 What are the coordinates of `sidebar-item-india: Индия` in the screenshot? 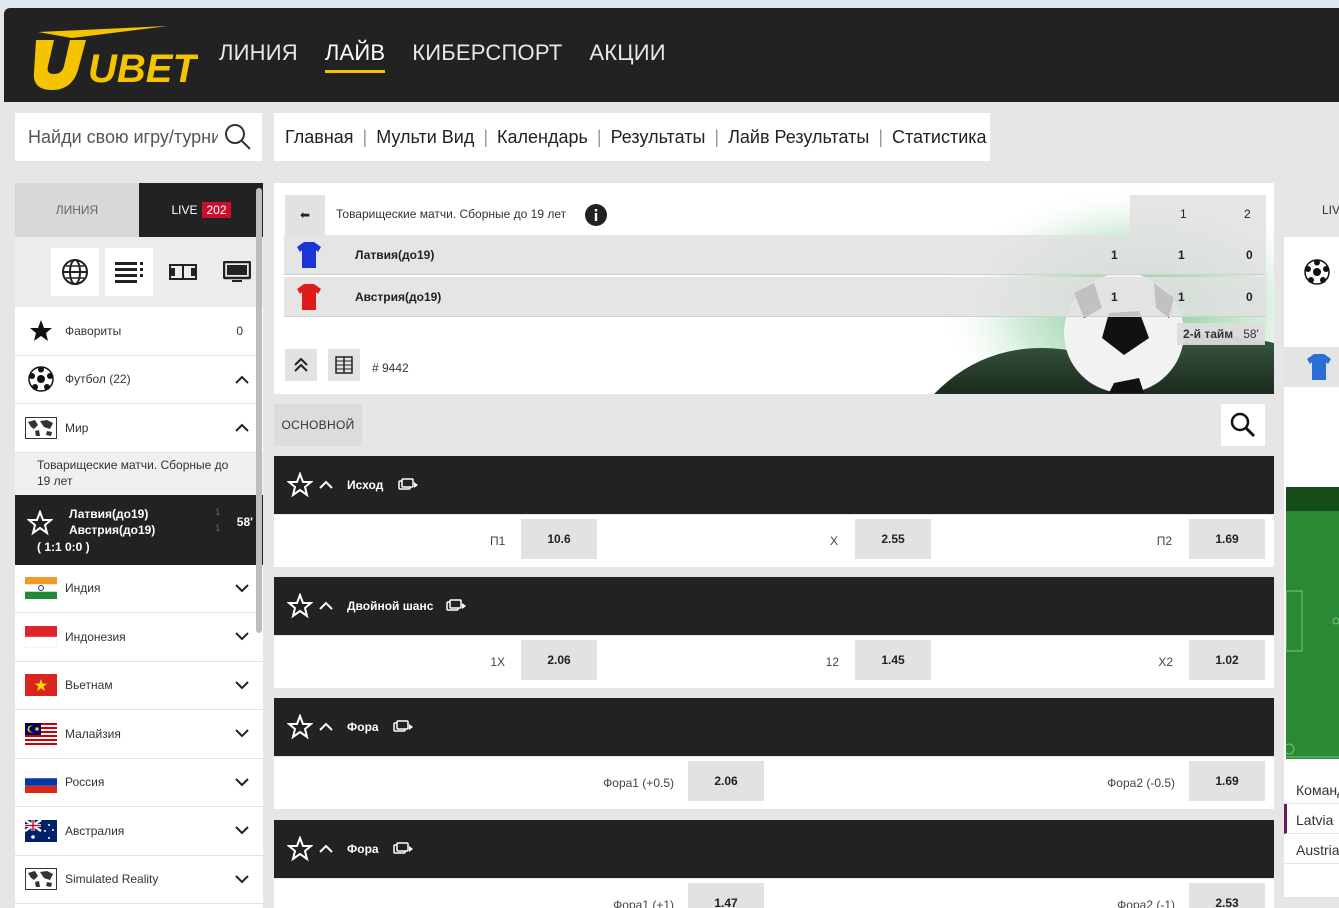 It's located at (139, 588).